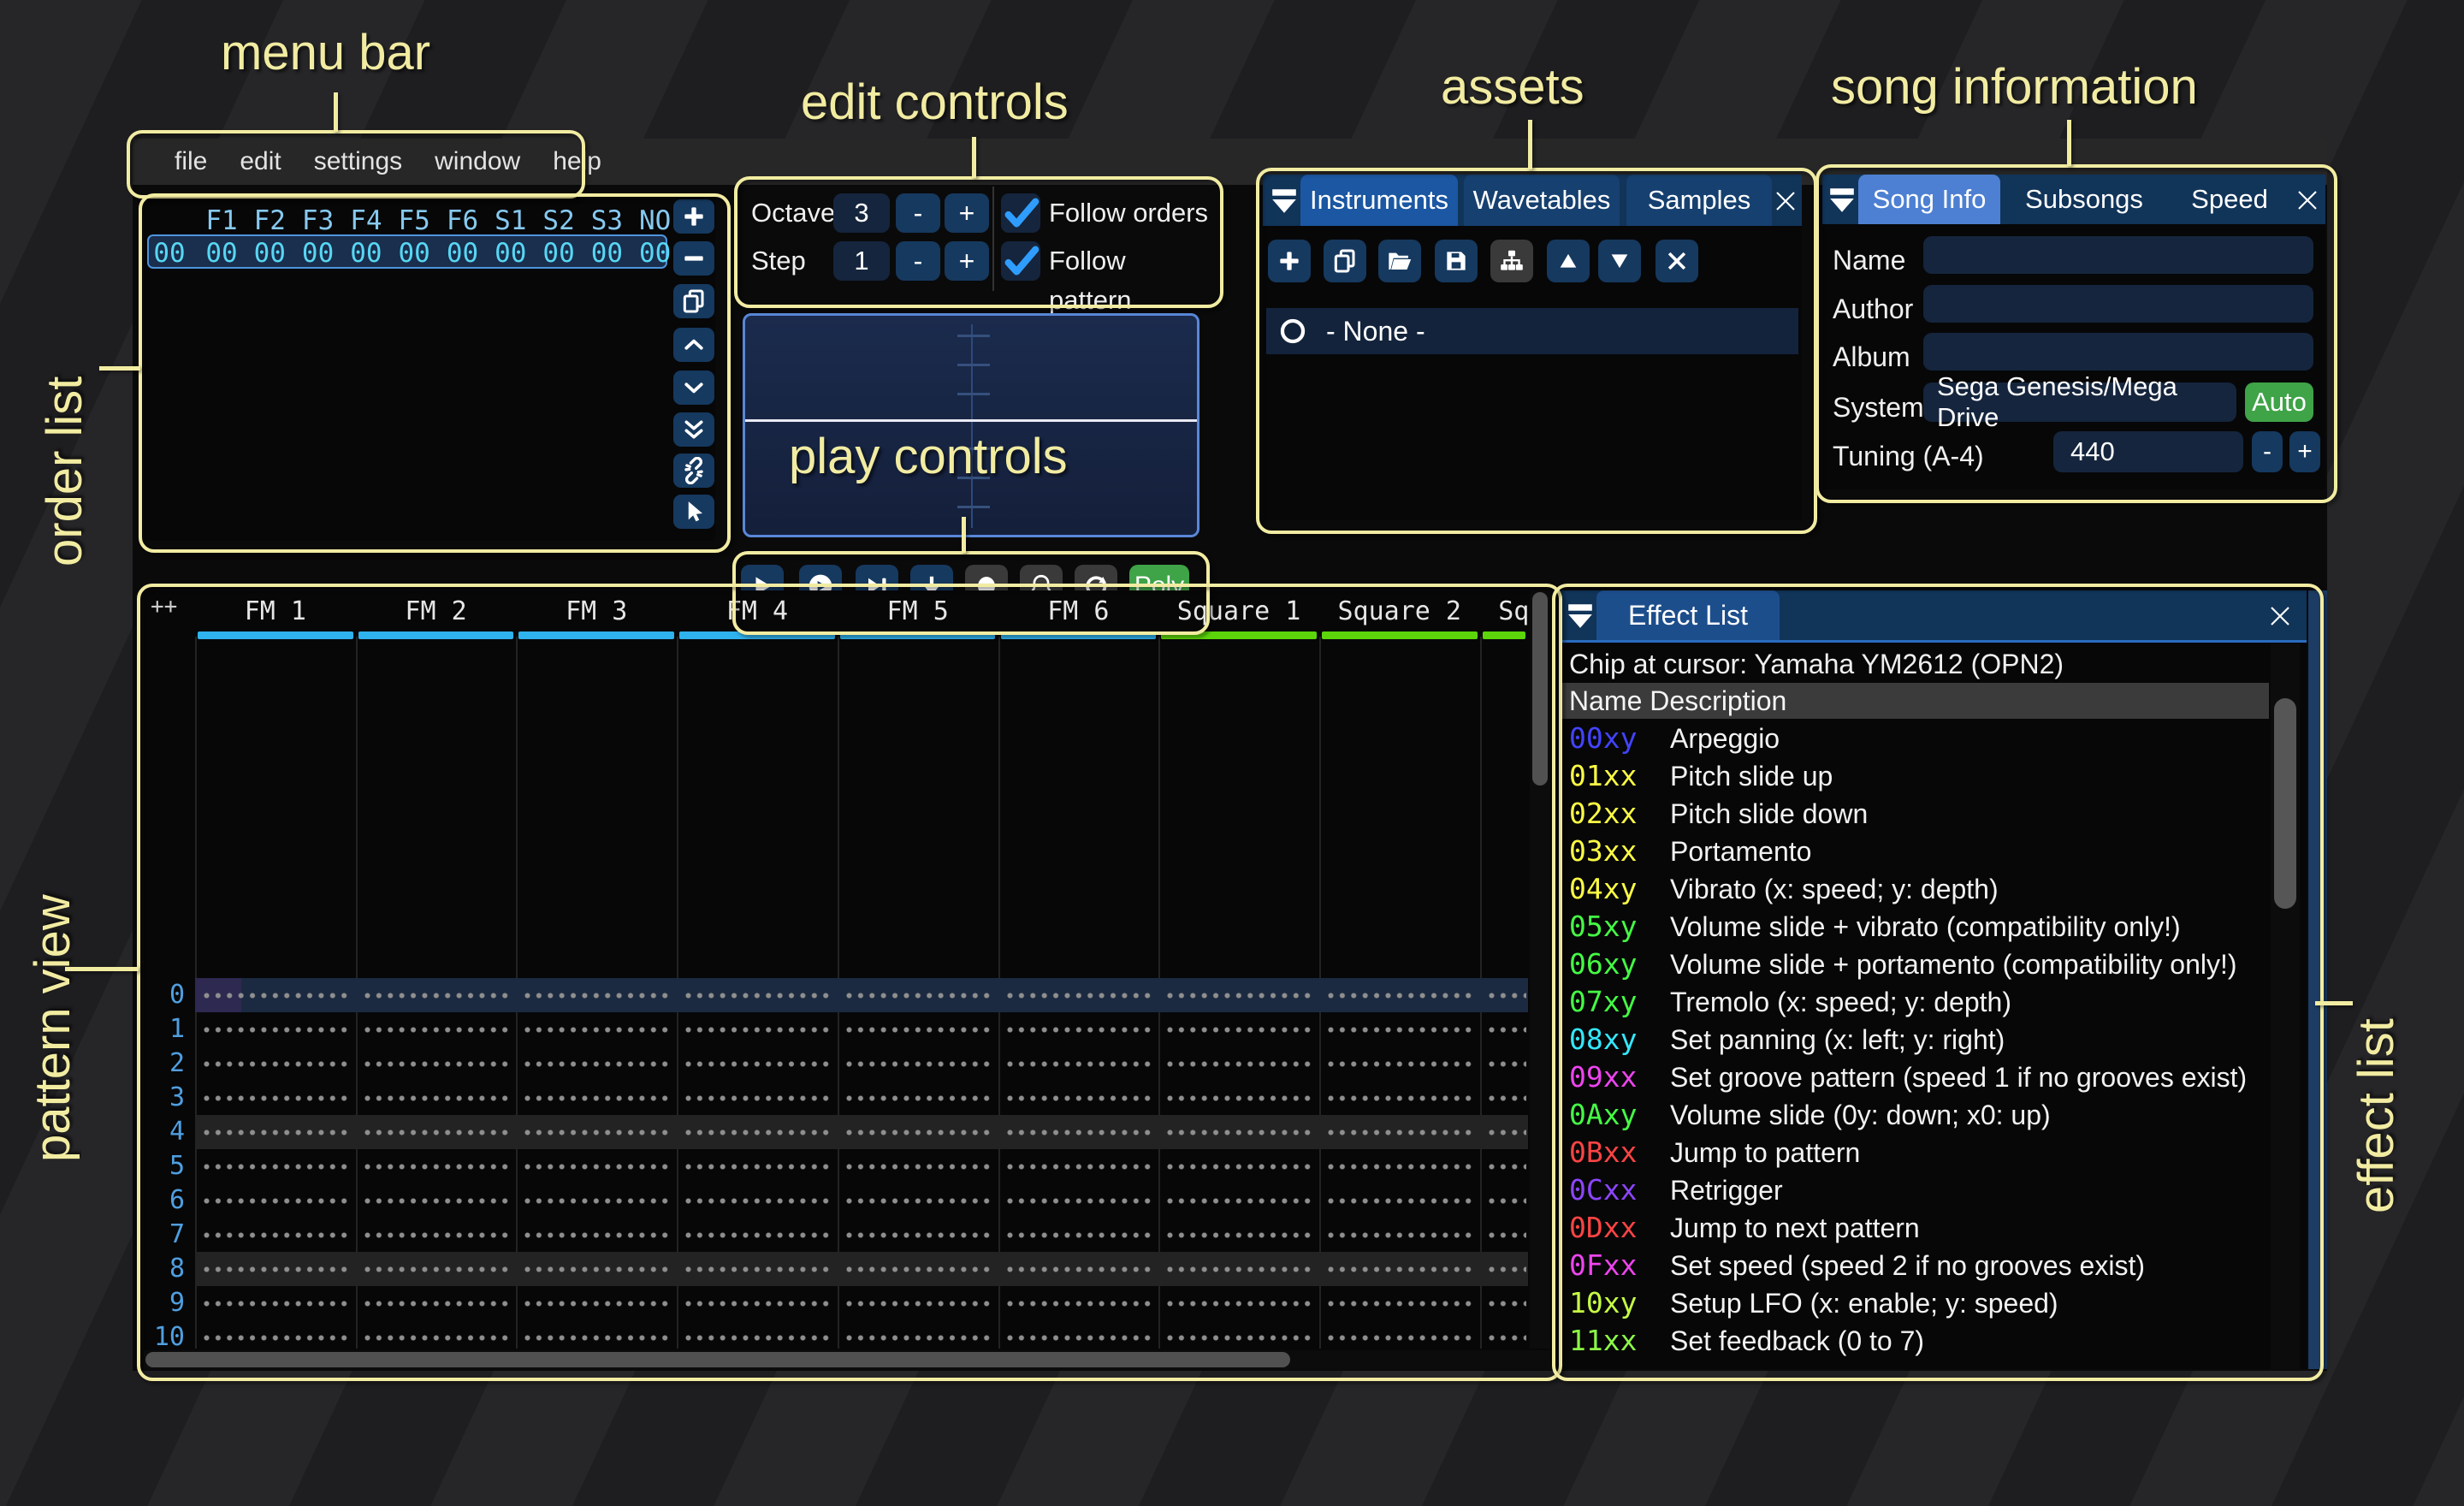 This screenshot has width=2464, height=1506. What do you see at coordinates (2076, 334) in the screenshot?
I see `annotation-box-song-info` at bounding box center [2076, 334].